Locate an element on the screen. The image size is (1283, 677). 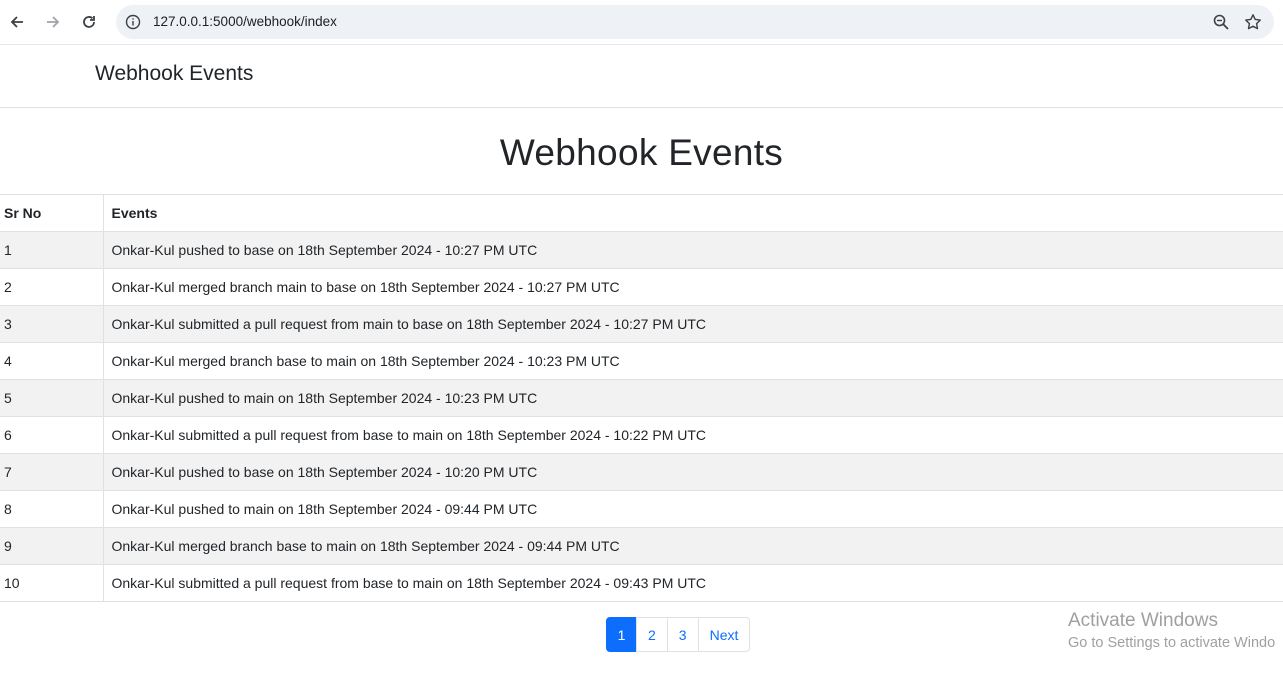
page-1-link: 1 is located at coordinates (621, 634).